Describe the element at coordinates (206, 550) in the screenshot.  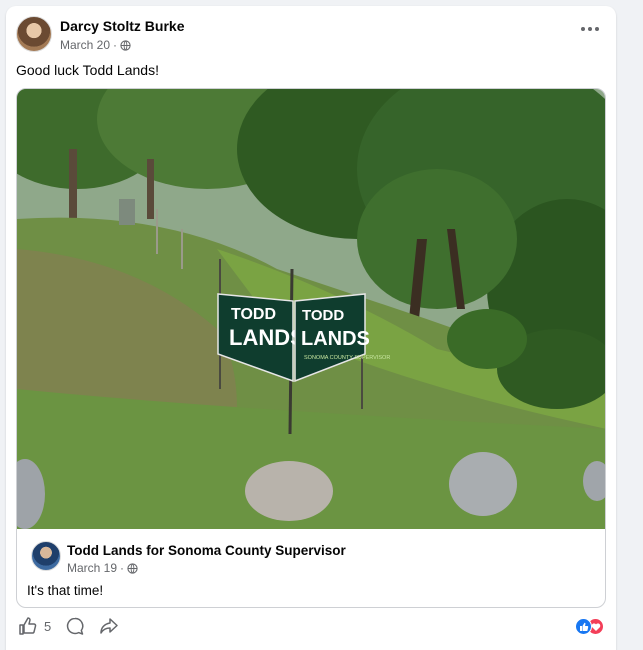
I see `shared-author-name: Todd Lands for Sonoma County Supervisor` at that location.